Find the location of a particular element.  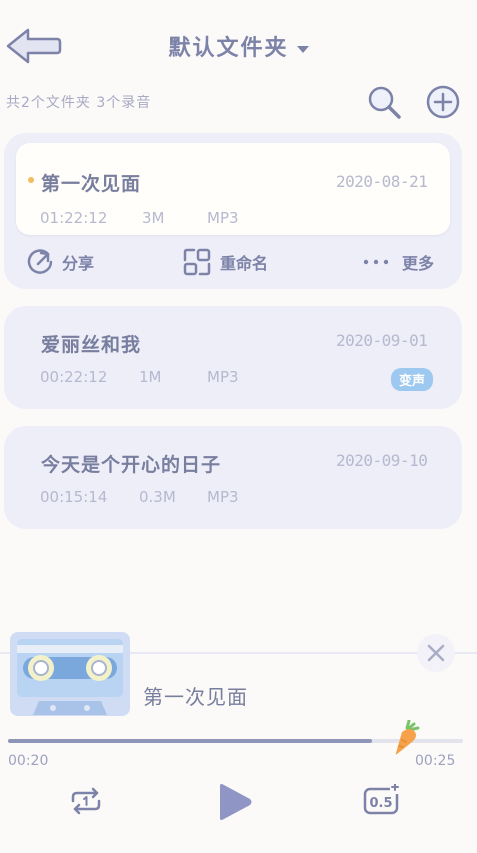

recording-card-info: 第一次见面 2020-08-21 01:22:12 3M MP3 is located at coordinates (233, 189).